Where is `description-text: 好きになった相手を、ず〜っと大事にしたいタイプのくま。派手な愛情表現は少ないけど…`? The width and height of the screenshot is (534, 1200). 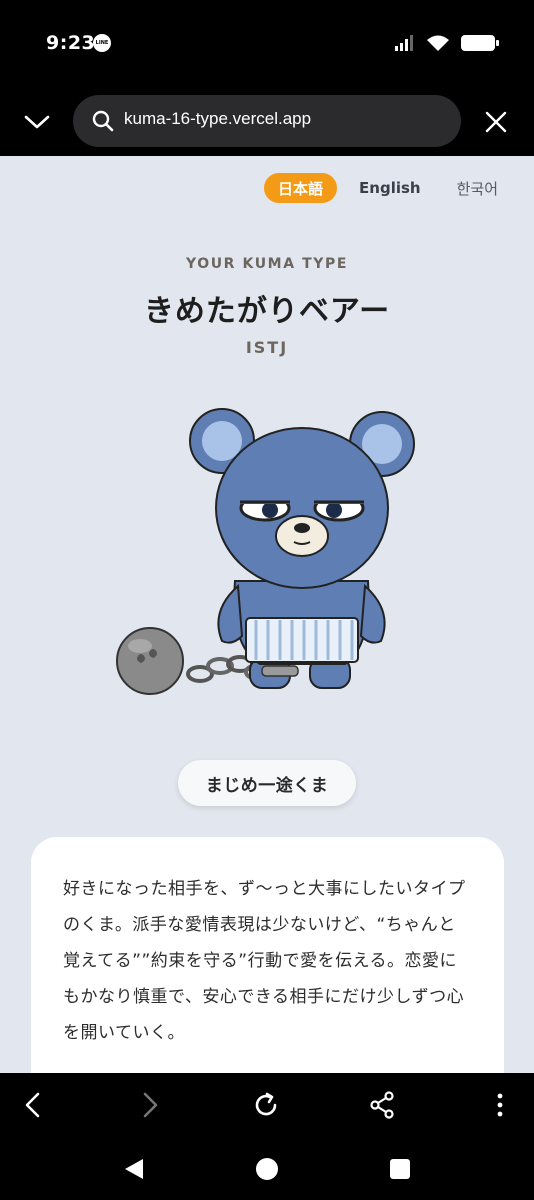 description-text: 好きになった相手を、ず〜っと大事にしたいタイプのくま。派手な愛情表現は少ないけど… is located at coordinates (264, 961).